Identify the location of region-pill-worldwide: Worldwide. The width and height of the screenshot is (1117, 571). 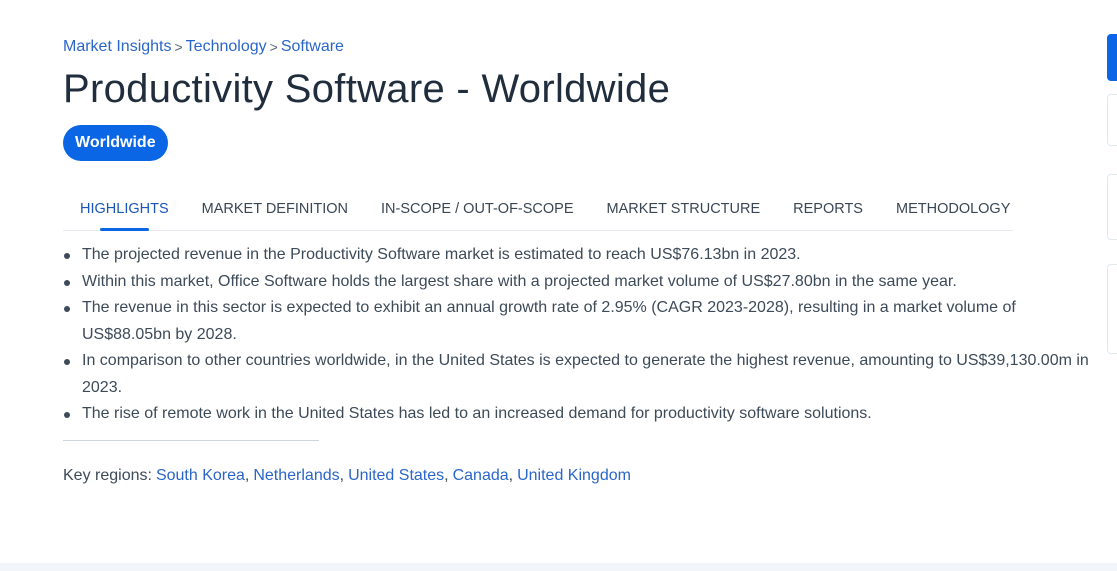
(115, 143).